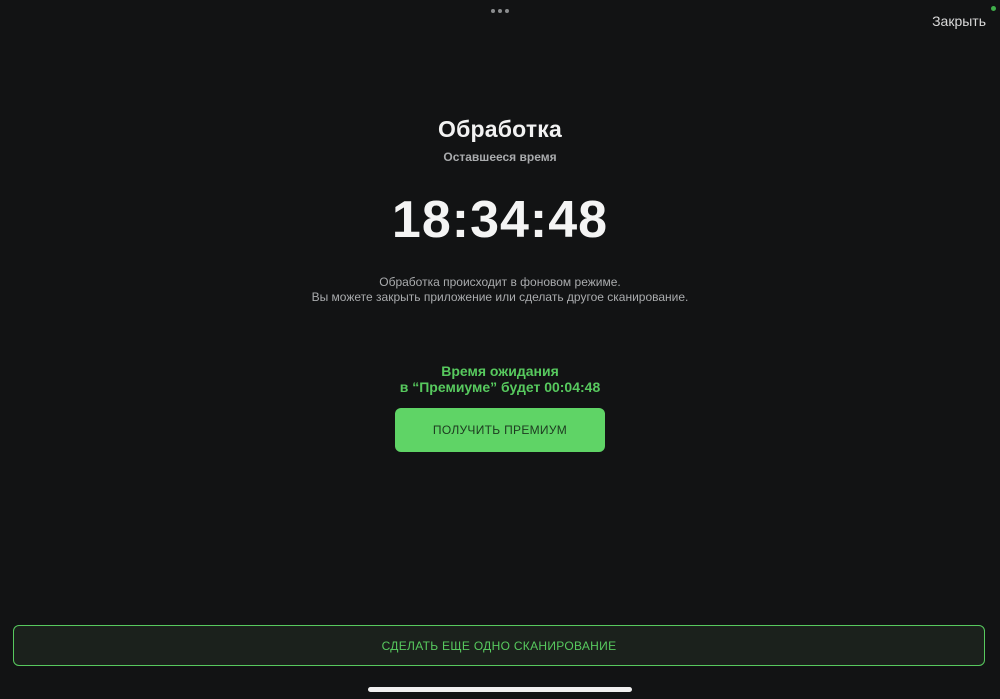 This screenshot has width=1000, height=699. Describe the element at coordinates (499, 645) in the screenshot. I see `new-scan-button: СДЕЛАТЬ ЕЩЕ ОДНО СКАНИРОВАНИЕ` at that location.